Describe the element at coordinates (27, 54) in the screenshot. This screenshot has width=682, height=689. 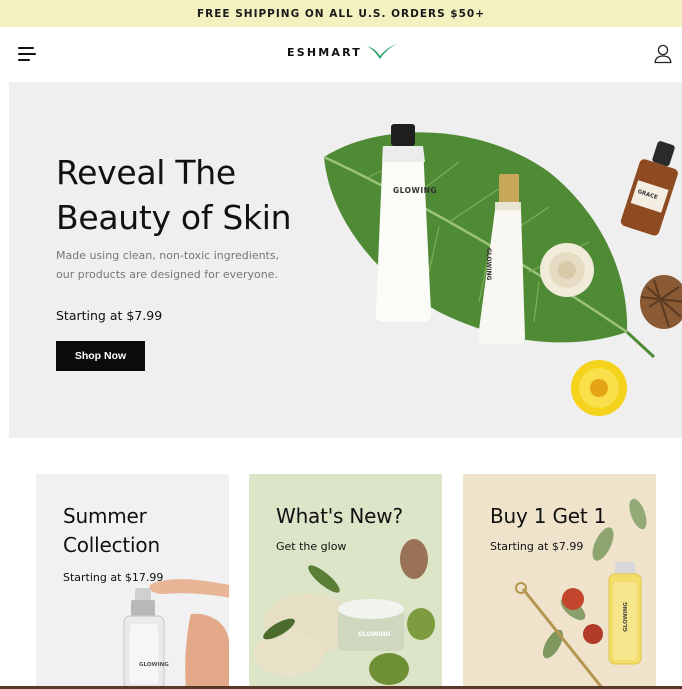
I see `hamburger-menu-icon` at that location.